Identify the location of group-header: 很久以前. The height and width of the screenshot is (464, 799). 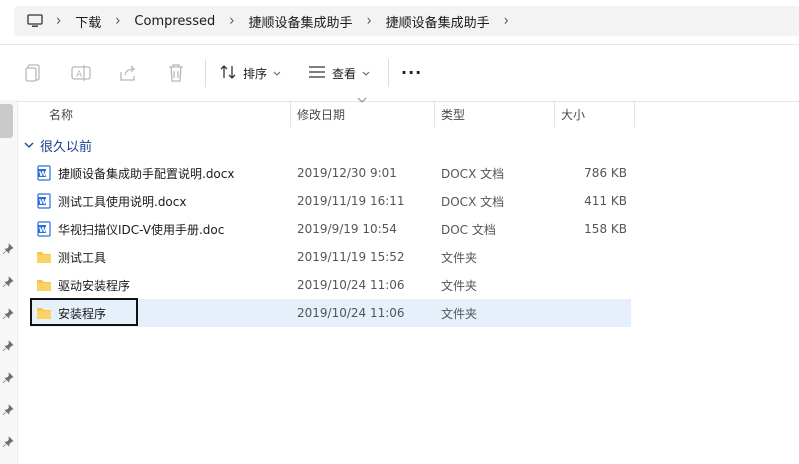
(58, 145).